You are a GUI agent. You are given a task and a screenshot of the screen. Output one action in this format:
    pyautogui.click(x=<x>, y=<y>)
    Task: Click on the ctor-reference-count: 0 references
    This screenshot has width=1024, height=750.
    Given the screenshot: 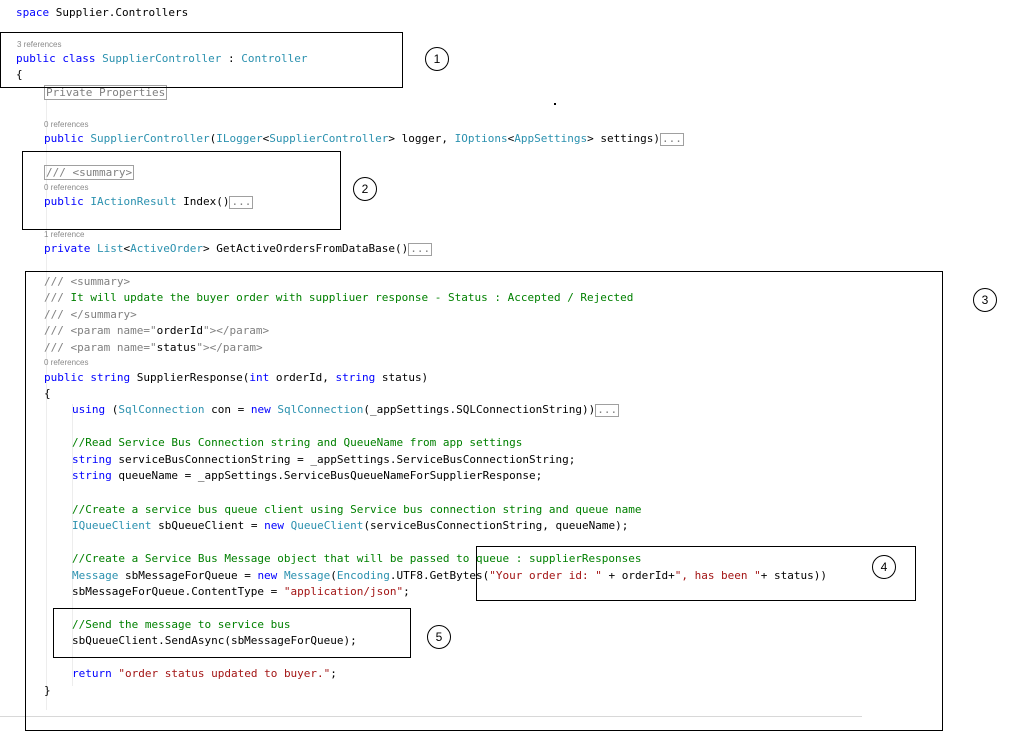 What is the action you would take?
    pyautogui.click(x=66, y=125)
    